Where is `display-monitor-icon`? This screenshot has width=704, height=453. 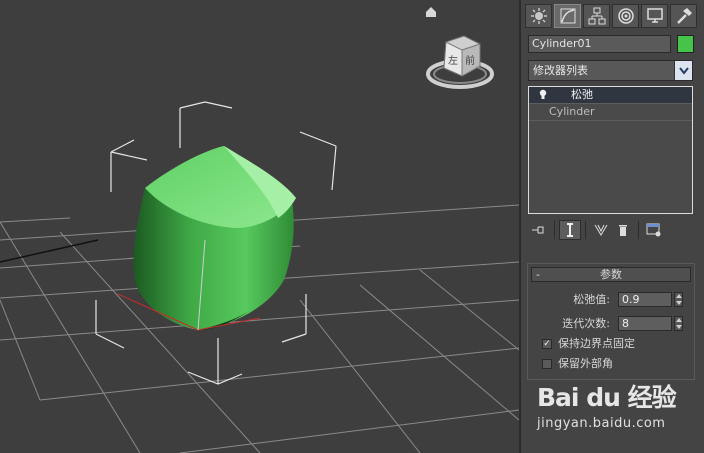
display-monitor-icon is located at coordinates (654, 15).